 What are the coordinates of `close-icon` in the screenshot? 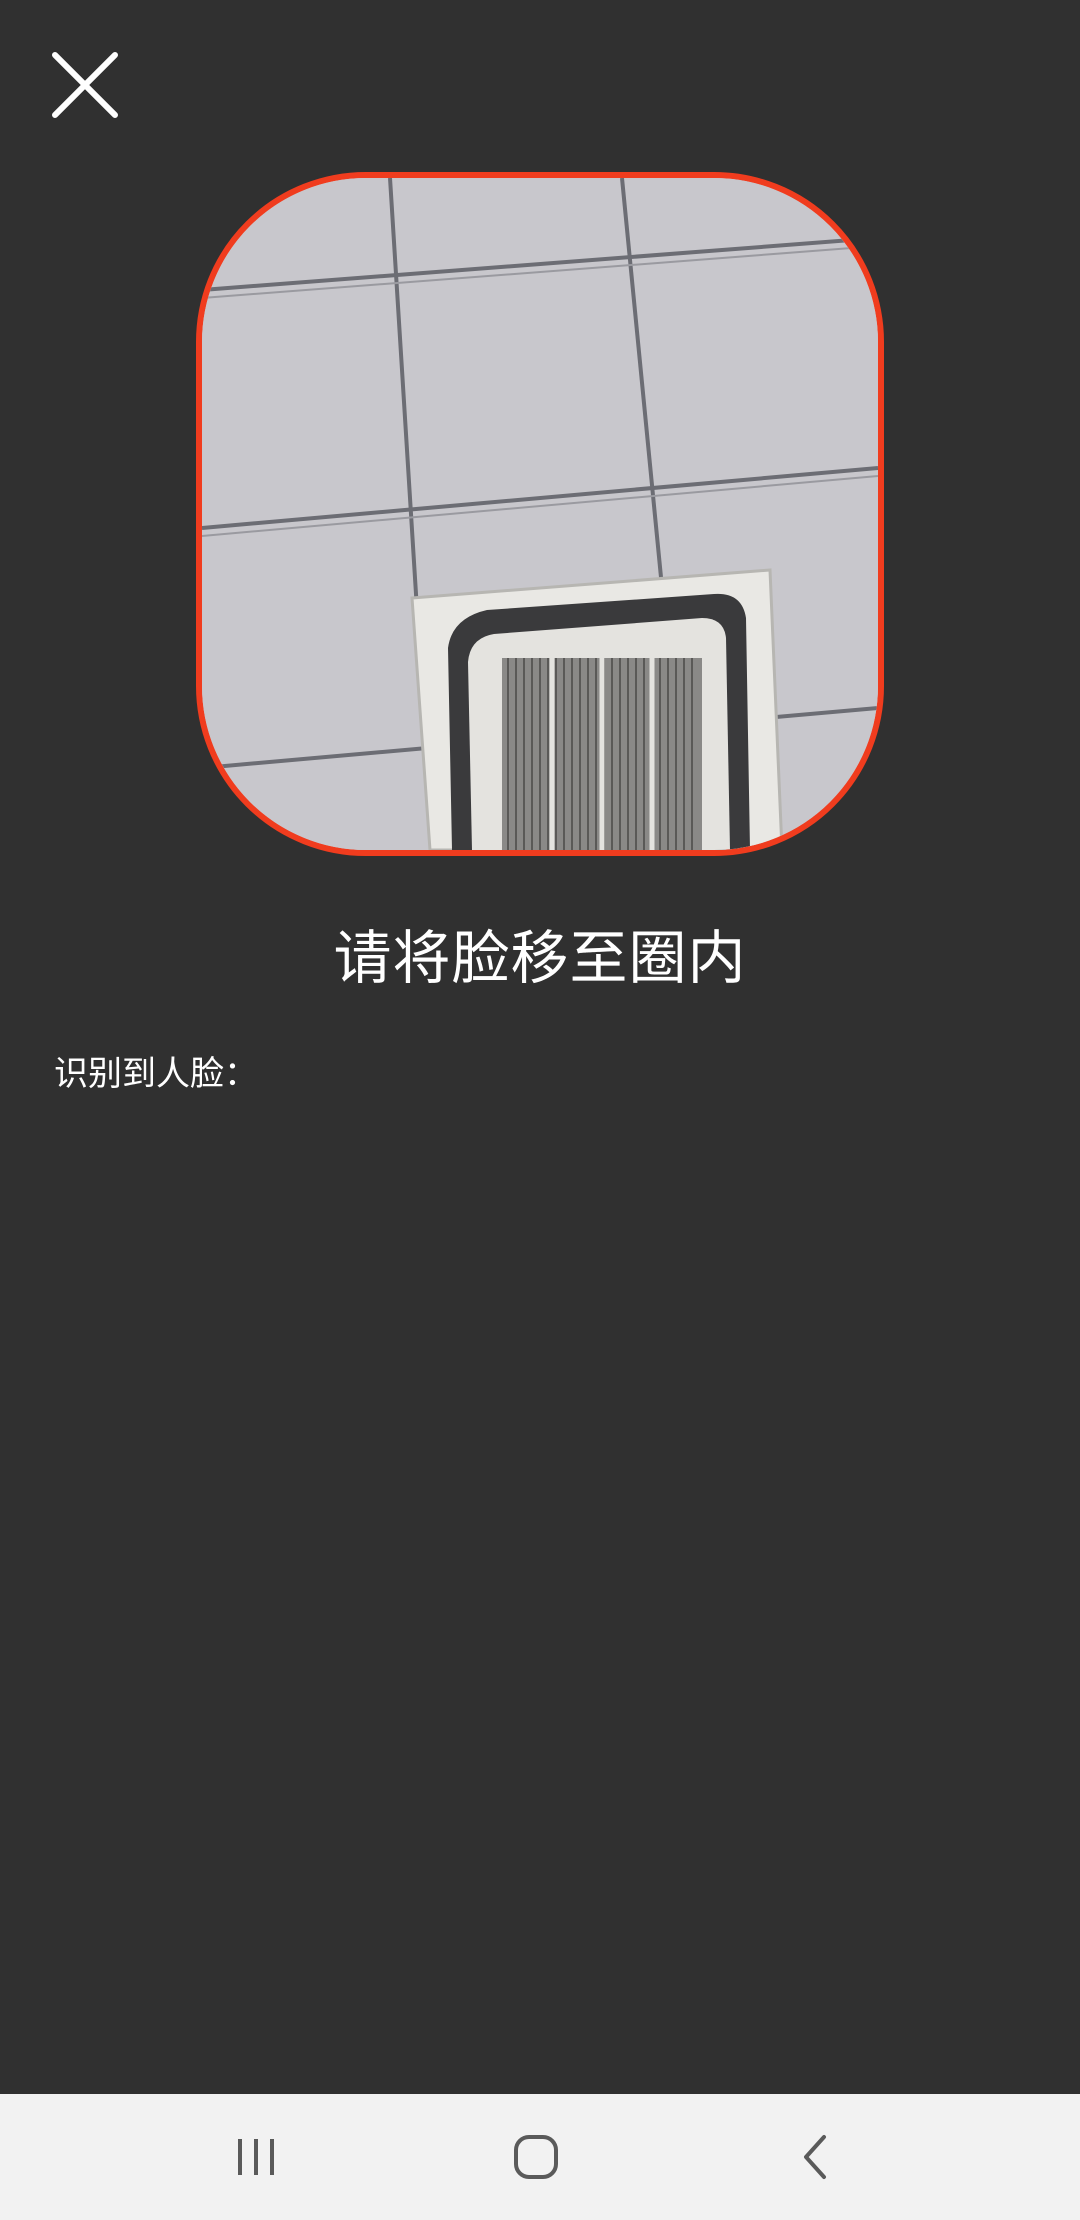 It's located at (85, 85).